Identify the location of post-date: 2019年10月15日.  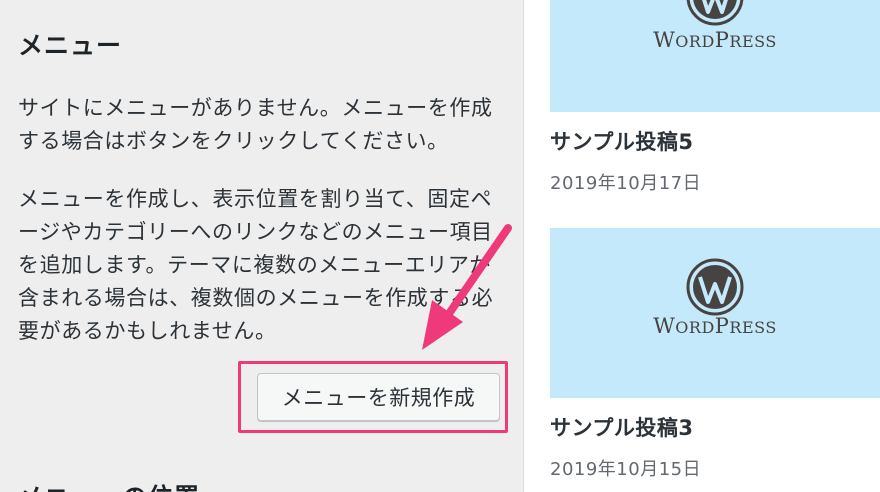
(626, 469).